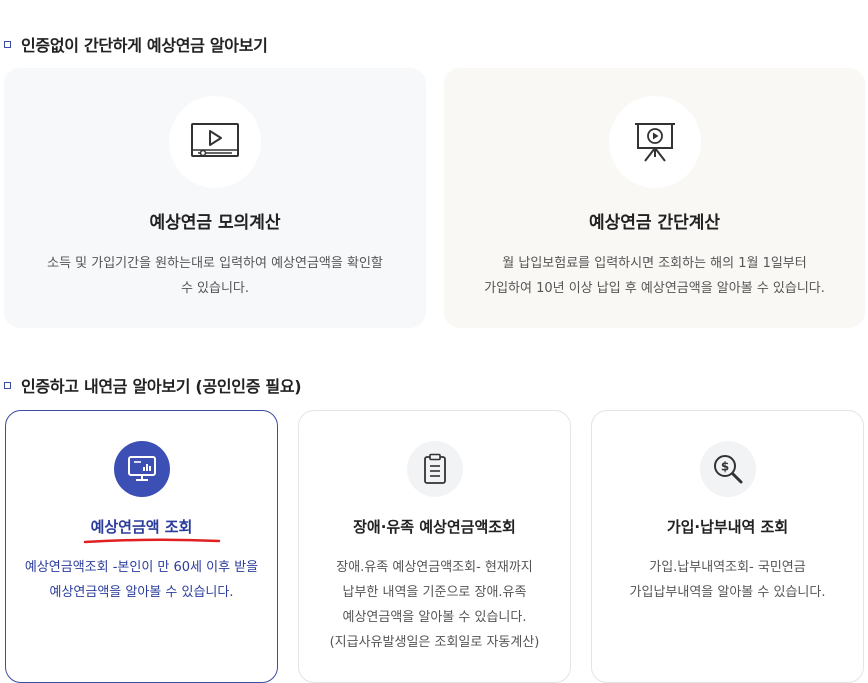  What do you see at coordinates (144, 45) in the screenshot?
I see `section-title-text: 인증없이 간단하게 예상연금 알아보기` at bounding box center [144, 45].